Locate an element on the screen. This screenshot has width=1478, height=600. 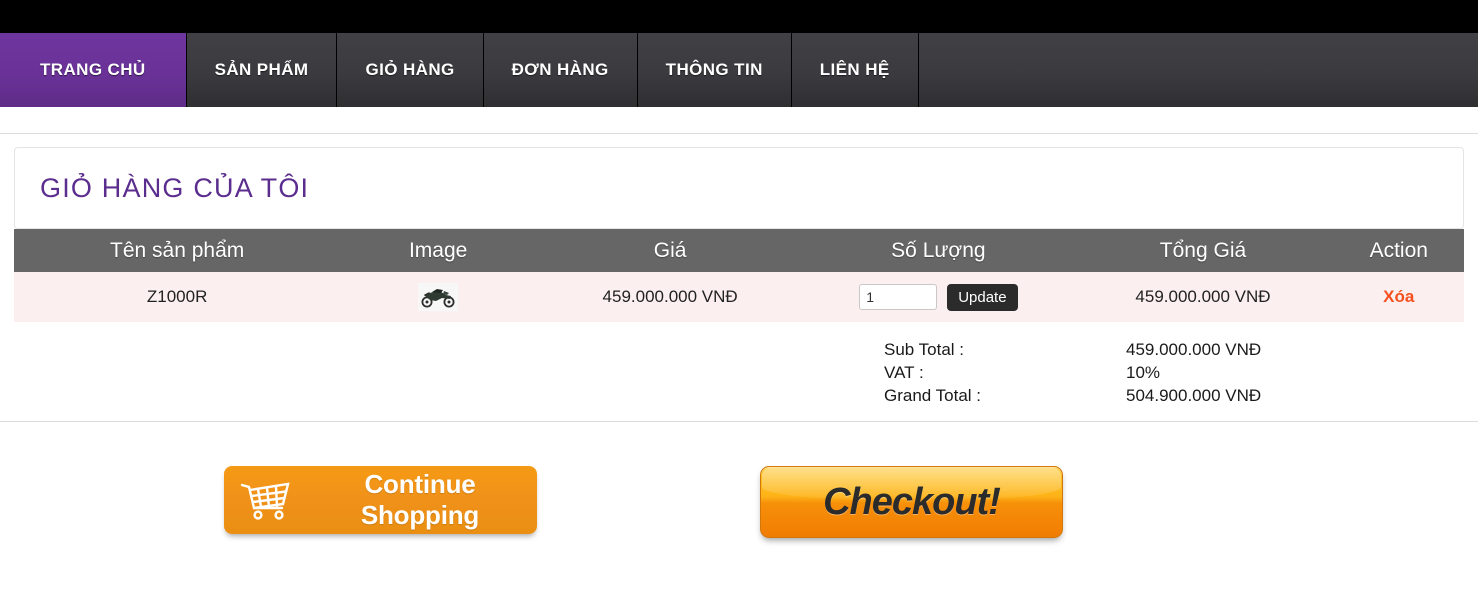
checkout-button: Checkout! is located at coordinates (911, 502).